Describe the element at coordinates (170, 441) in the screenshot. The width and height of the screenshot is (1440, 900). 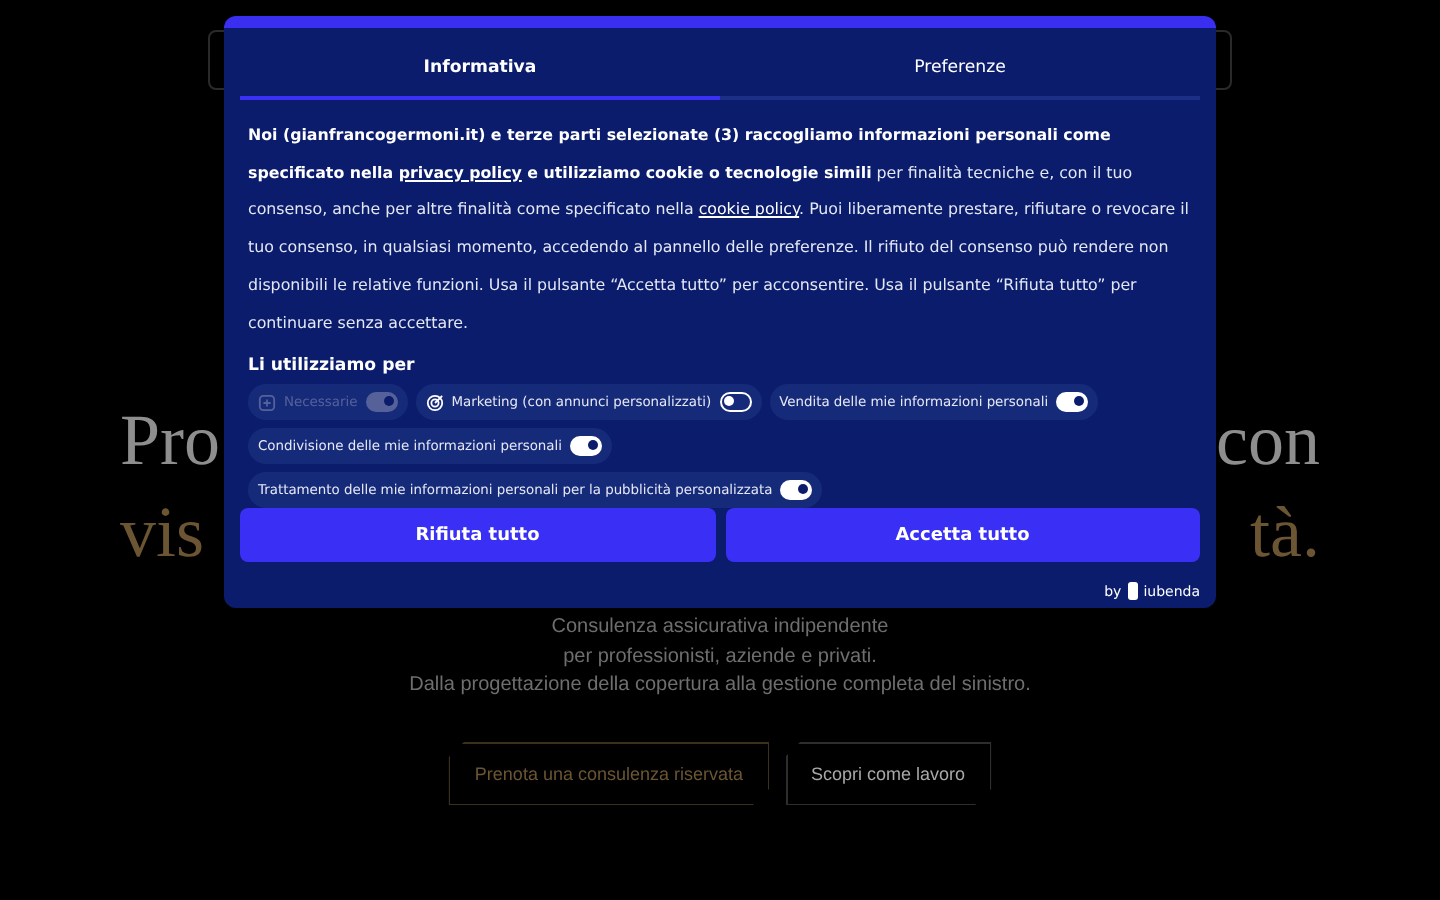
I see `hero-heading: Pro` at that location.